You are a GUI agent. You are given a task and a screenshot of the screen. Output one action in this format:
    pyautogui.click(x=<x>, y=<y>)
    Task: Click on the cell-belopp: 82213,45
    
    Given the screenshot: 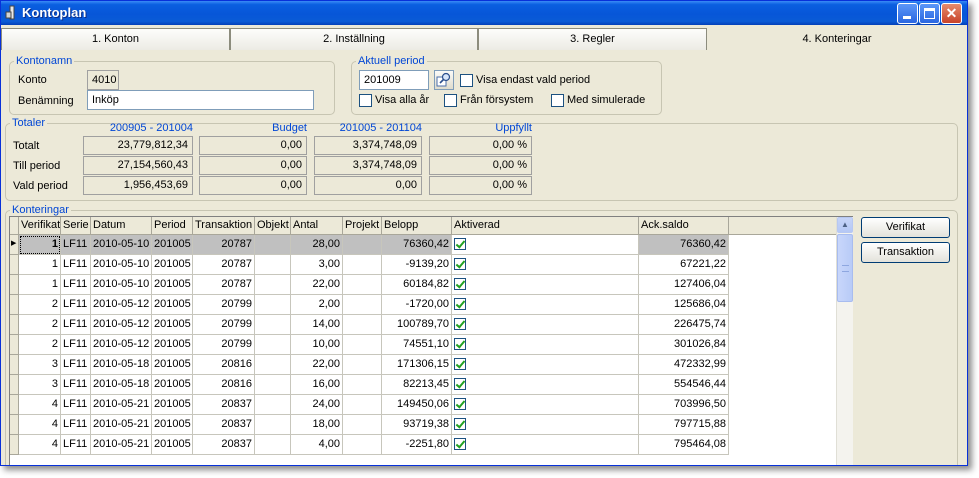 What is the action you would take?
    pyautogui.click(x=417, y=385)
    